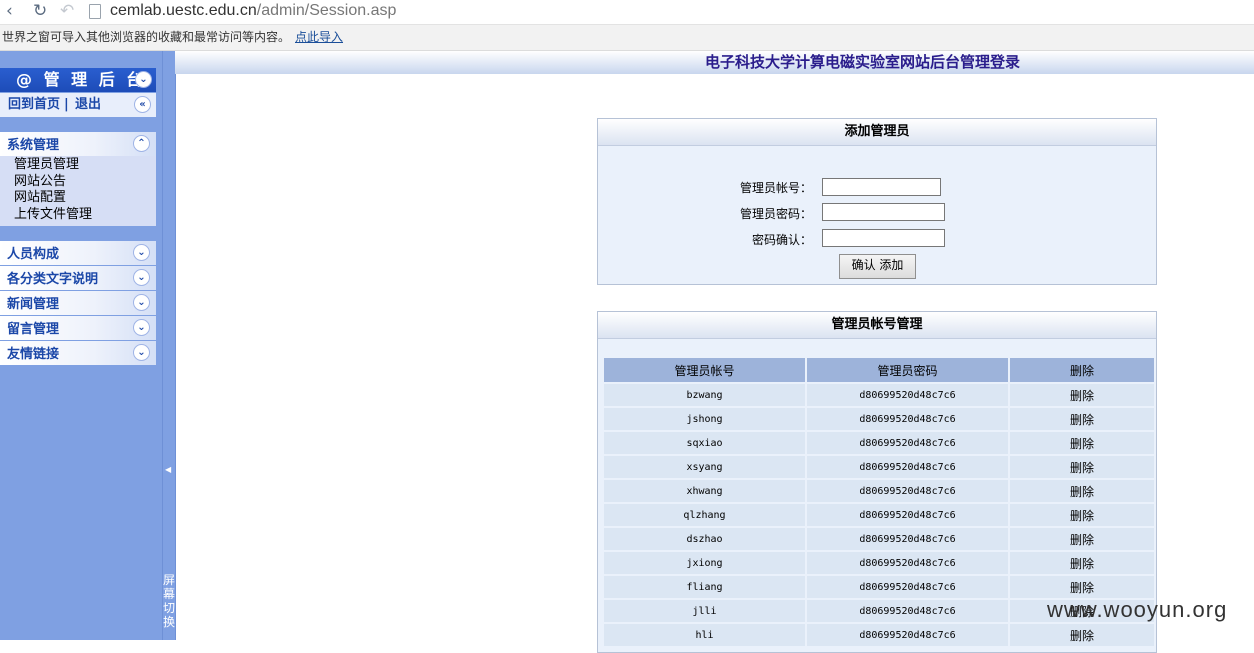 The height and width of the screenshot is (653, 1254). What do you see at coordinates (704, 611) in the screenshot?
I see `cell-account: jlli` at bounding box center [704, 611].